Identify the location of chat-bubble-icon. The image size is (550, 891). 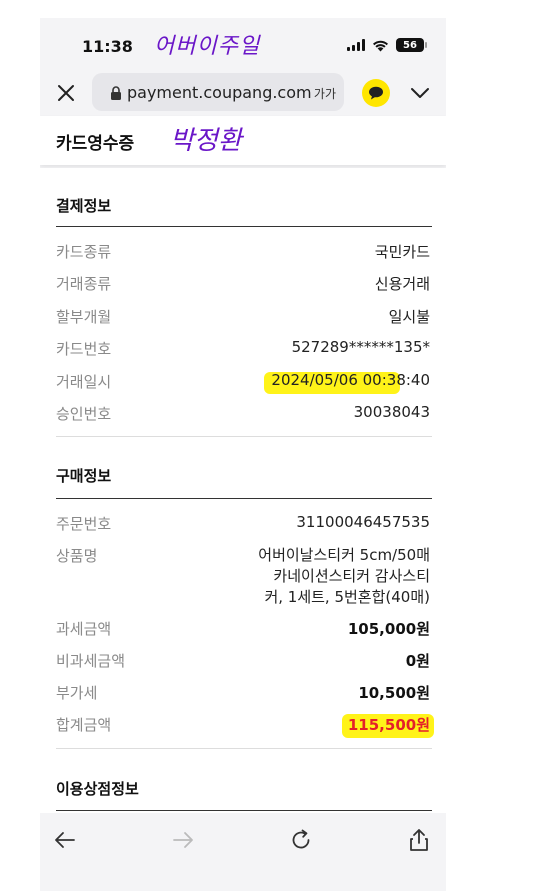
(376, 93).